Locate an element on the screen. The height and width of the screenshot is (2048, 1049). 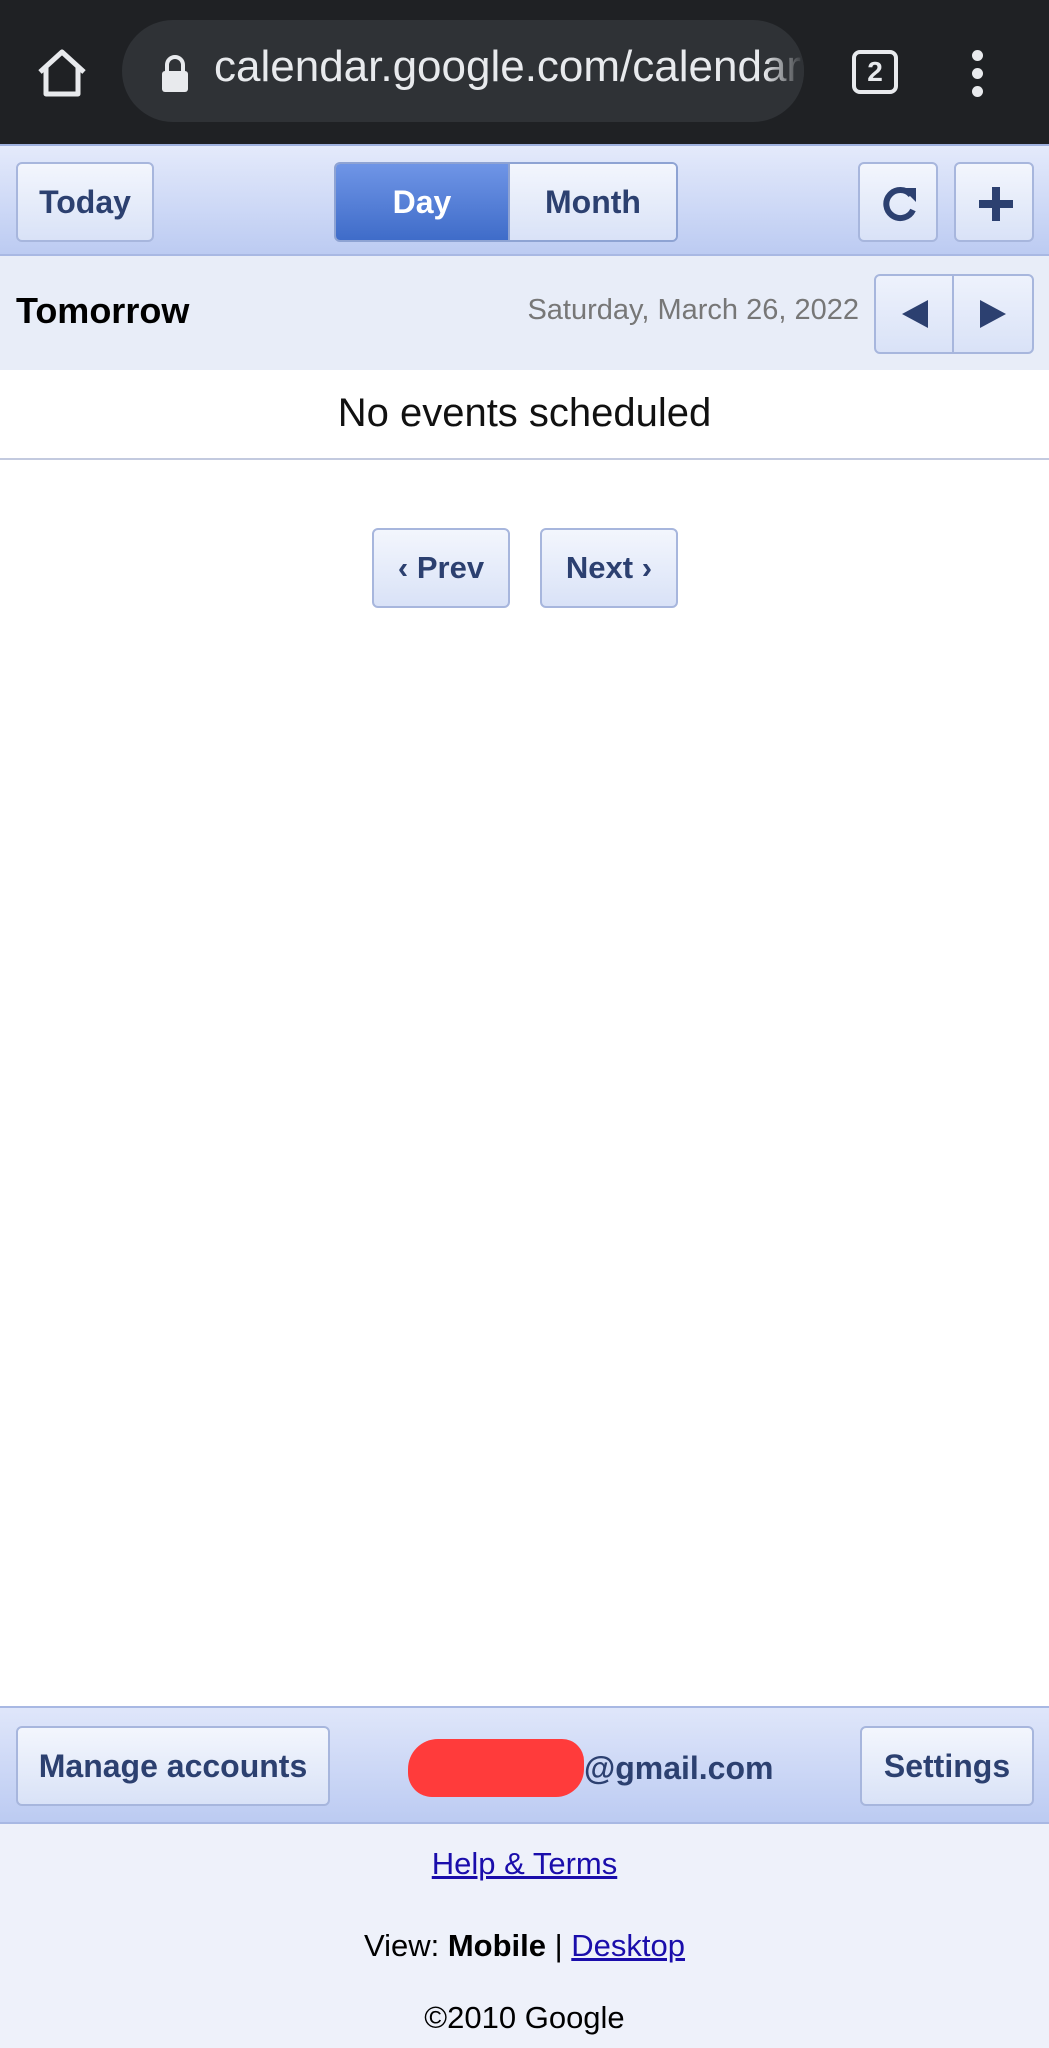
view-prefix: View: is located at coordinates (405, 1945).